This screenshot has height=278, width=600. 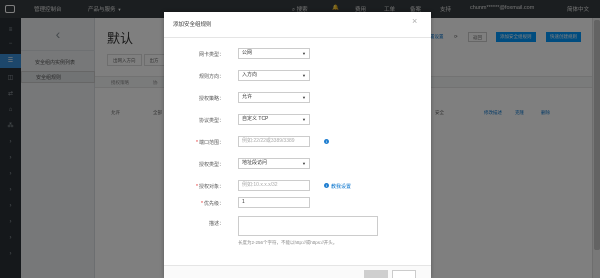 I want to click on protocol-value: 自定义 TCP, so click(x=255, y=119).